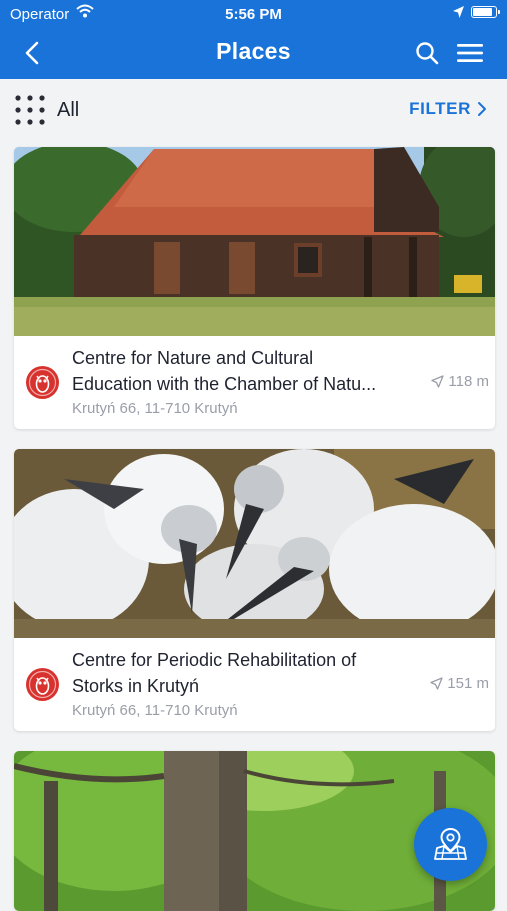 This screenshot has width=507, height=911. What do you see at coordinates (253, 53) in the screenshot?
I see `nav-bar: Places` at bounding box center [253, 53].